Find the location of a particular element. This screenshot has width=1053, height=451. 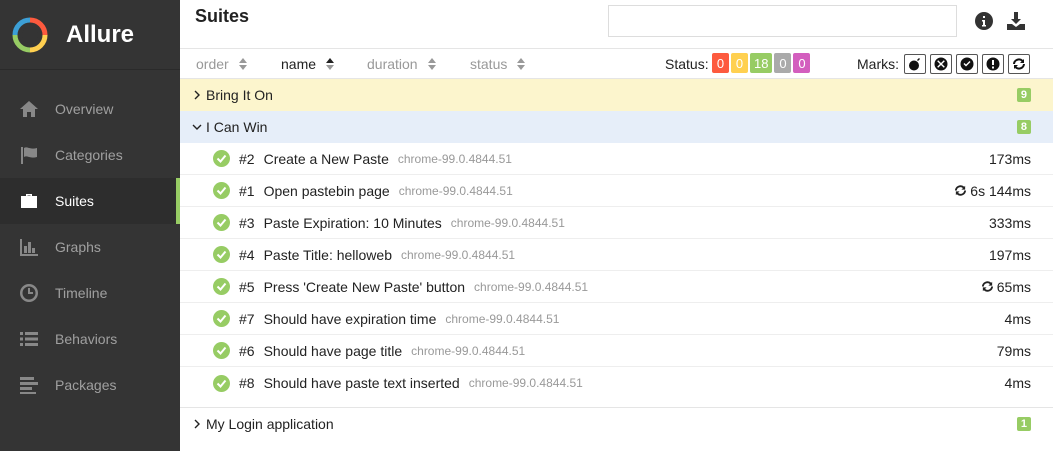

suite-group-i-can-win: I Can Win 8 is located at coordinates (616, 127).